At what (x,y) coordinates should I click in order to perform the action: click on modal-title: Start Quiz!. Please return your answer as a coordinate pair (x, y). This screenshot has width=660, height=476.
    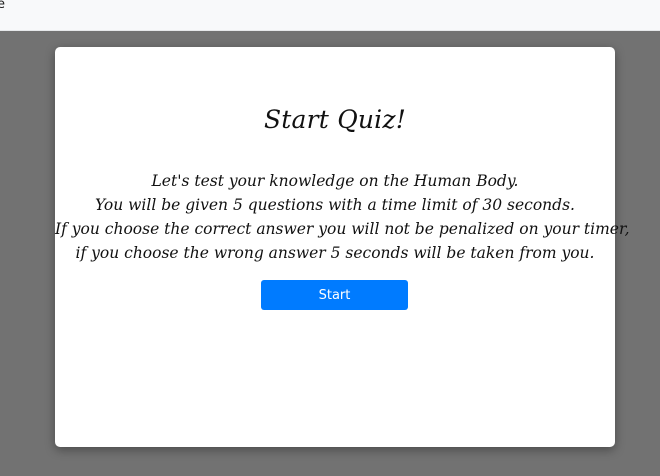
    Looking at the image, I should click on (335, 119).